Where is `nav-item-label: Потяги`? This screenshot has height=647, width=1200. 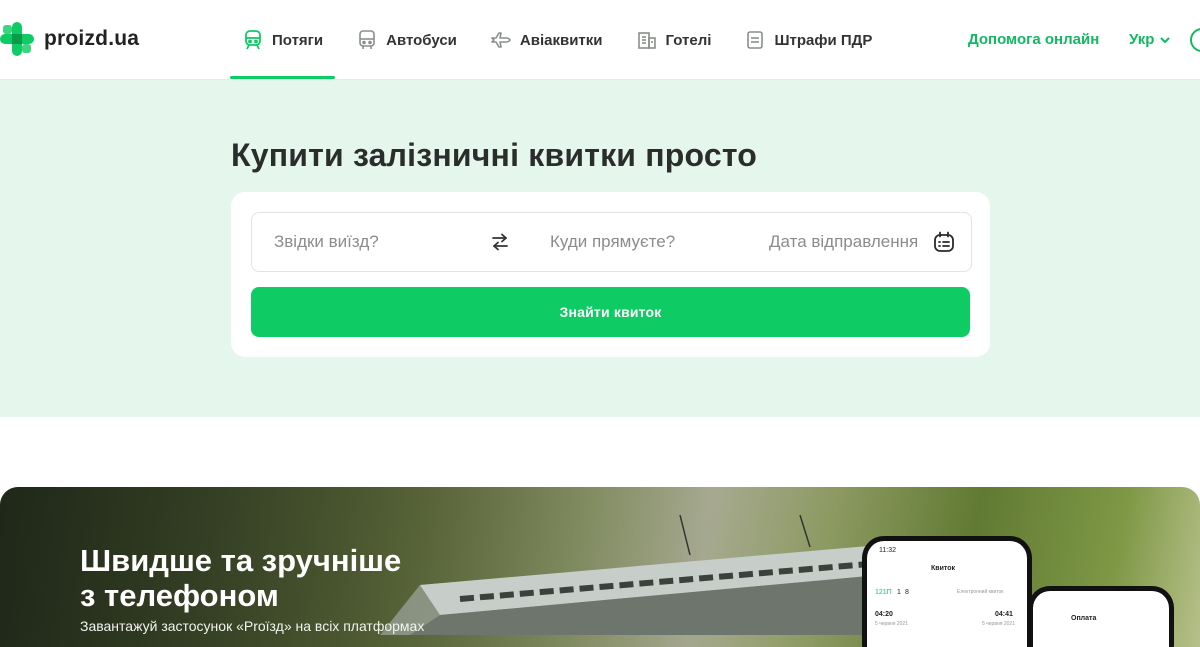
nav-item-label: Потяги is located at coordinates (298, 40).